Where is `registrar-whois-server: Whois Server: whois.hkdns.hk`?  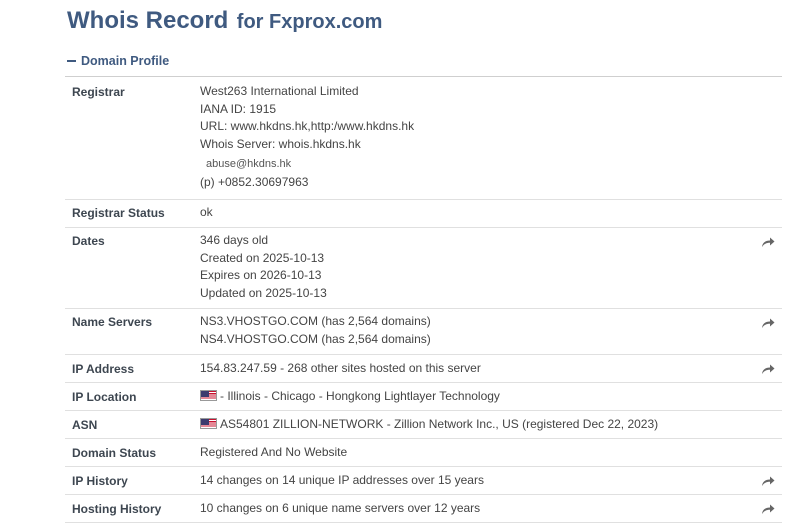
registrar-whois-server: Whois Server: whois.hkdns.hk is located at coordinates (280, 144).